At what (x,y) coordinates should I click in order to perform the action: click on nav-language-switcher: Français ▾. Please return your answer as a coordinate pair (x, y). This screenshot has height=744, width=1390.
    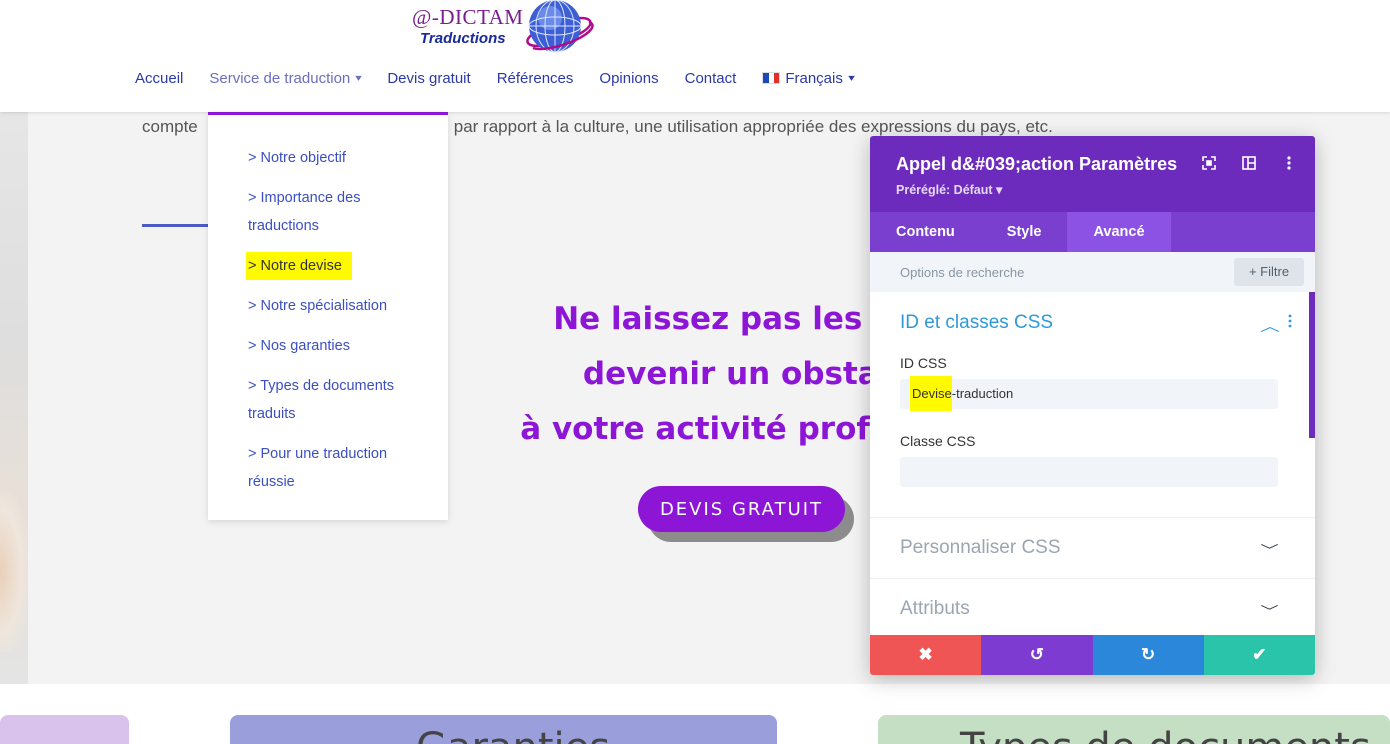
    Looking at the image, I should click on (808, 78).